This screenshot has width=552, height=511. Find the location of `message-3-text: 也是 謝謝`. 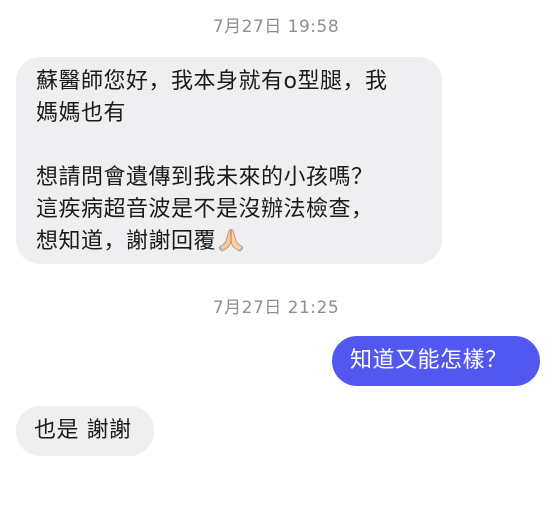

message-3-text: 也是 謝謝 is located at coordinates (83, 430).